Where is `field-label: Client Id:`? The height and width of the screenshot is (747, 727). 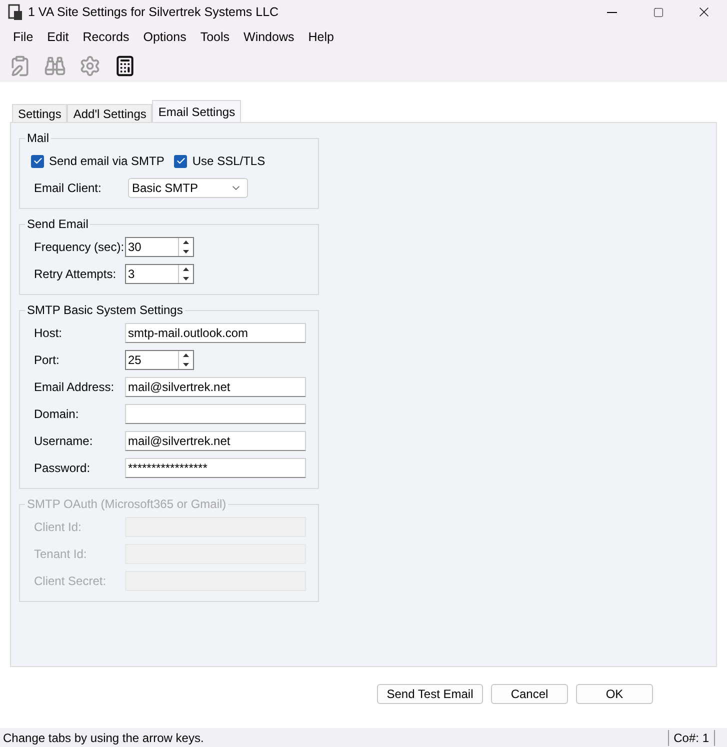 field-label: Client Id: is located at coordinates (58, 527).